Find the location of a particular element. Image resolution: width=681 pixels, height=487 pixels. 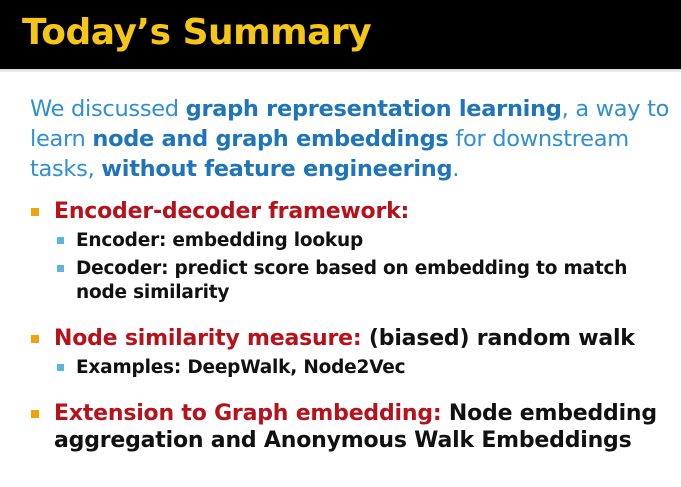

bullet-heading: Extension to Graph embedding: is located at coordinates (248, 413).